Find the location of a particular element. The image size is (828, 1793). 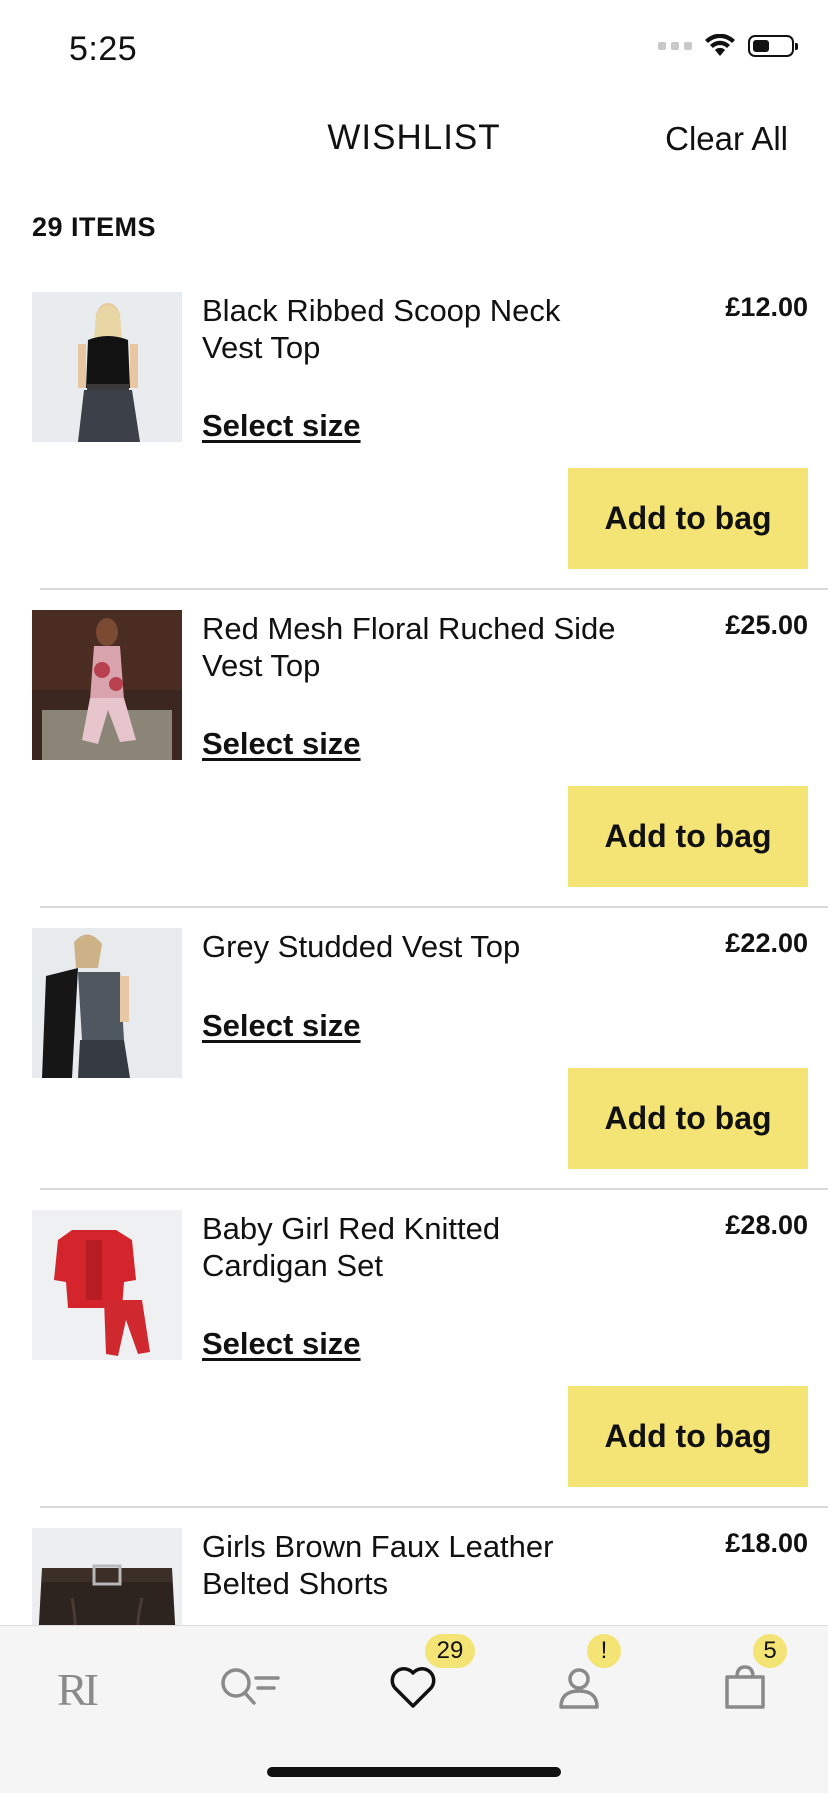

account-alert-badge: ! is located at coordinates (604, 1651).